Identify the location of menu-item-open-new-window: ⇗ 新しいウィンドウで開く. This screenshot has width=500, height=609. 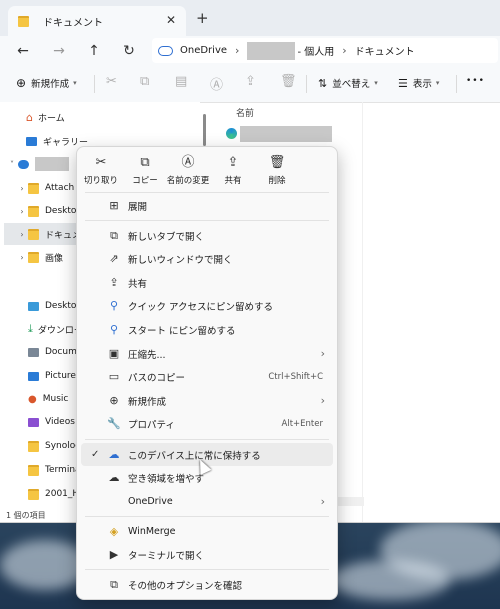
(207, 258).